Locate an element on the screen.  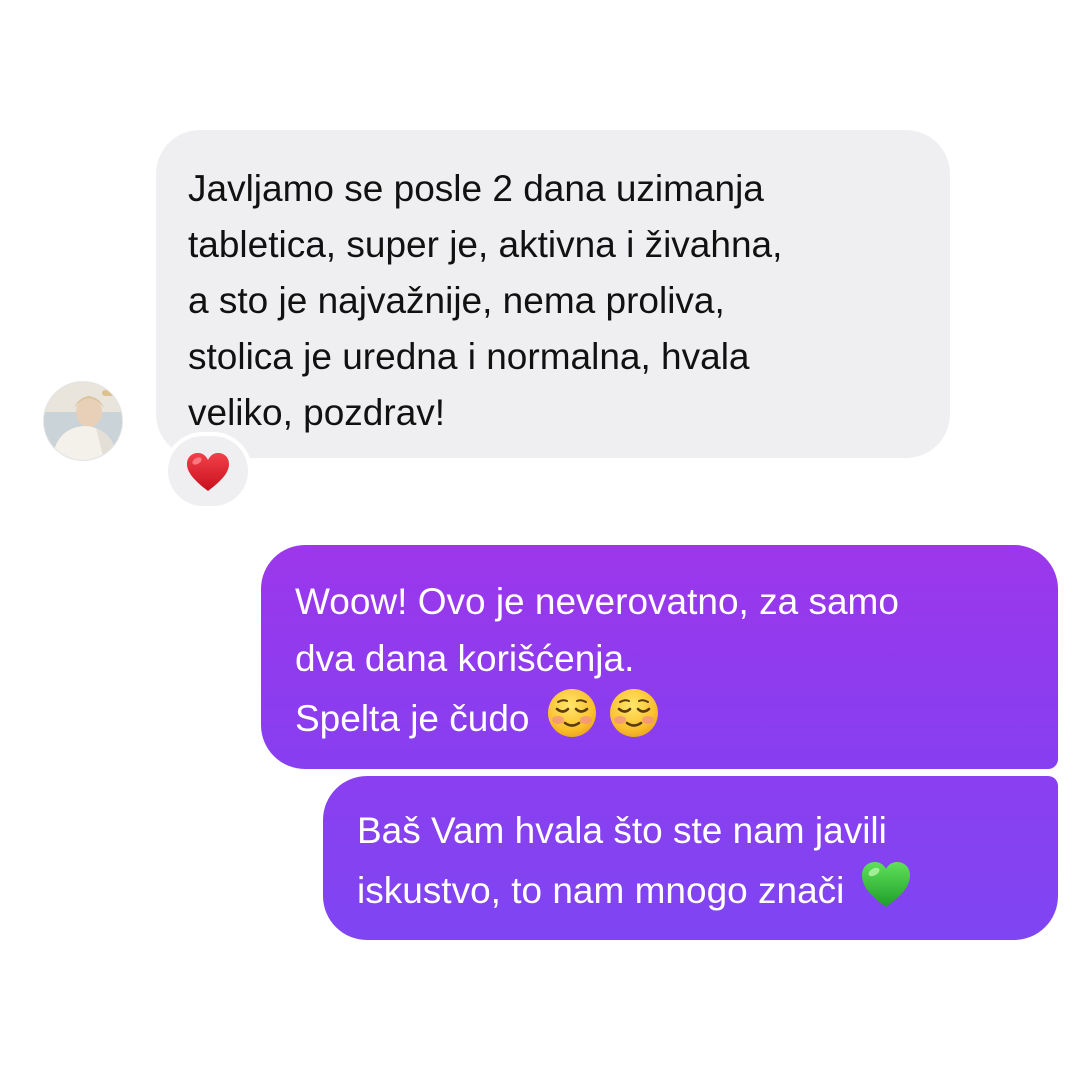
message-line: iskustvo, to nam mnogo znači is located at coordinates (692, 887).